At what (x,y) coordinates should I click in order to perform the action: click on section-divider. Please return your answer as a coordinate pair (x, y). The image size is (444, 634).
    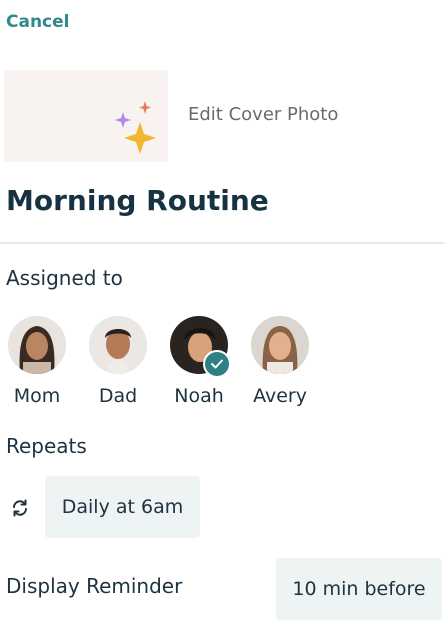
    Looking at the image, I should click on (222, 243).